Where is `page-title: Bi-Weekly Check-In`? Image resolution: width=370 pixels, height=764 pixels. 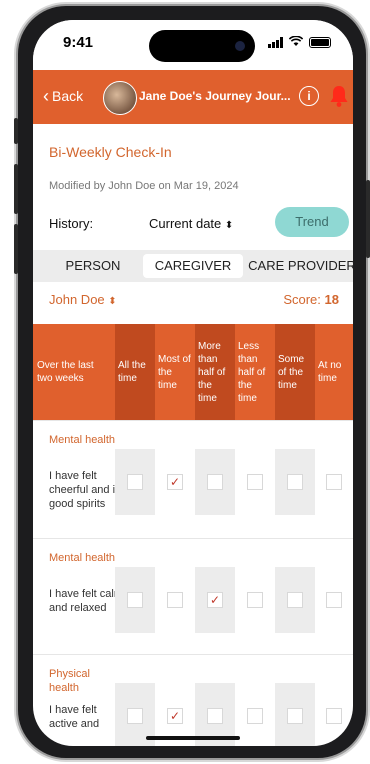 page-title: Bi-Weekly Check-In is located at coordinates (110, 152).